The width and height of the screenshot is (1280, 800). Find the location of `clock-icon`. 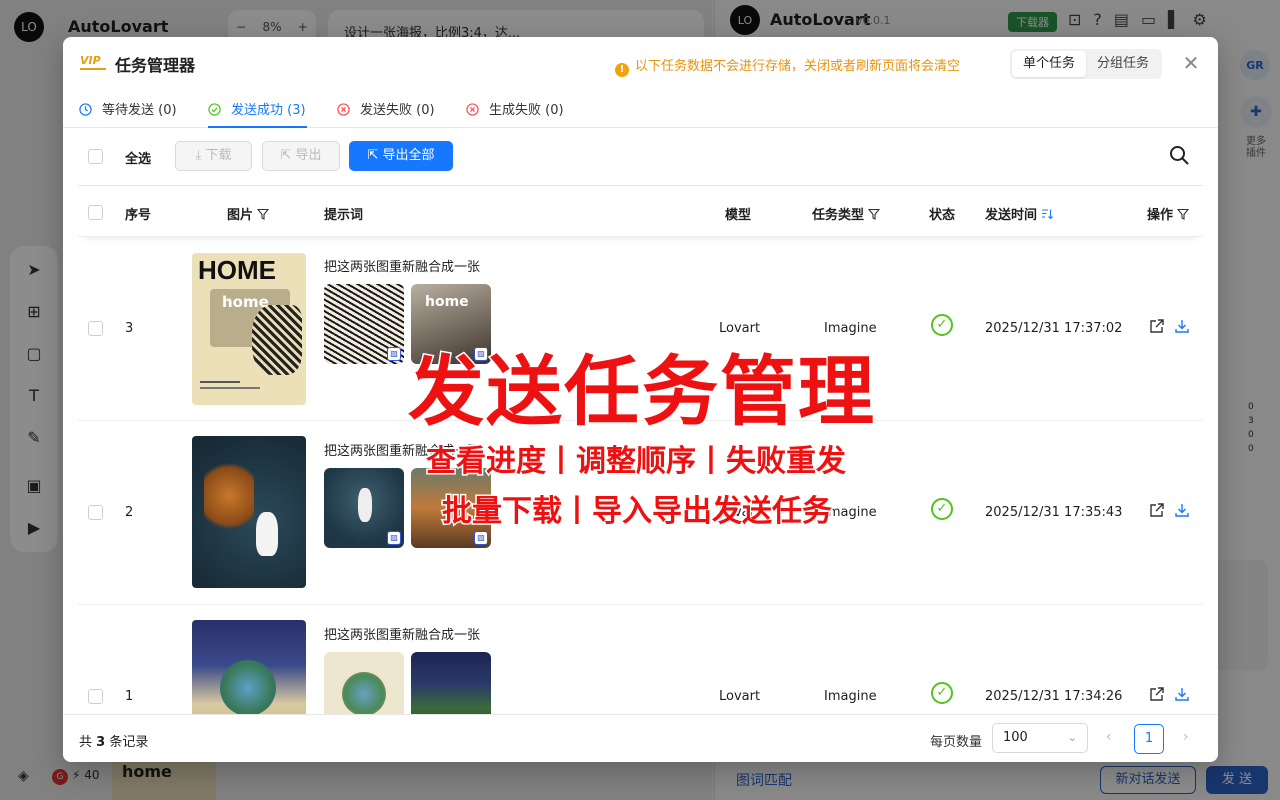

clock-icon is located at coordinates (85, 109).